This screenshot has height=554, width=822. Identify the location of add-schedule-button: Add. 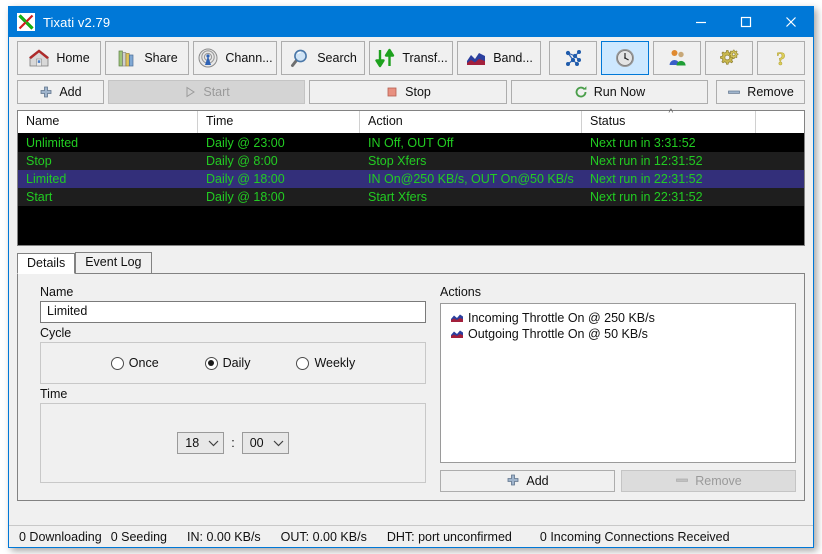
(60, 92).